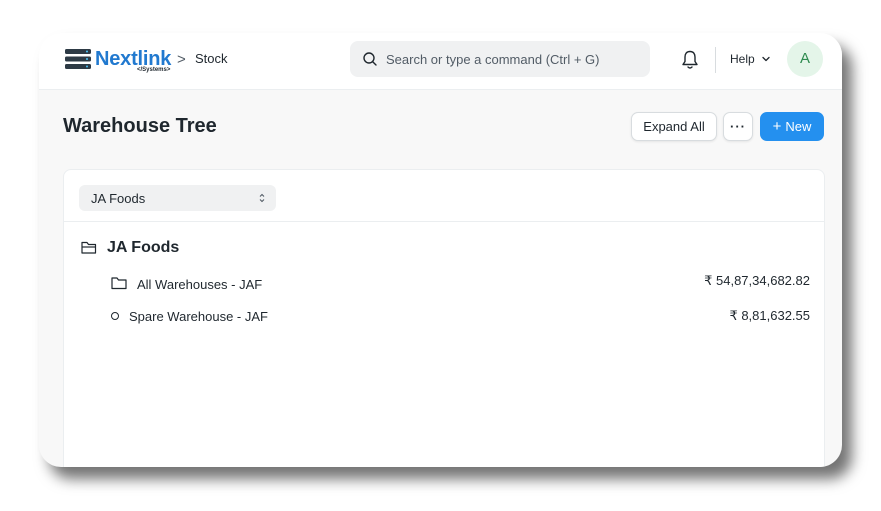 Image resolution: width=881 pixels, height=511 pixels. I want to click on brand-logo: Nextlink </Systems>, so click(123, 61).